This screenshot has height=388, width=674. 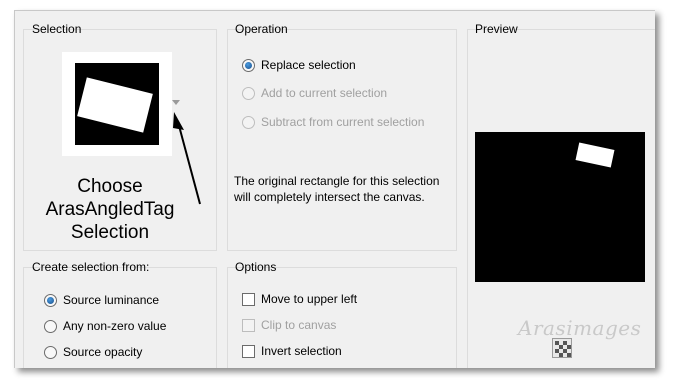 I want to click on any-non-zero-value-radio: Any non-zero value, so click(x=105, y=326).